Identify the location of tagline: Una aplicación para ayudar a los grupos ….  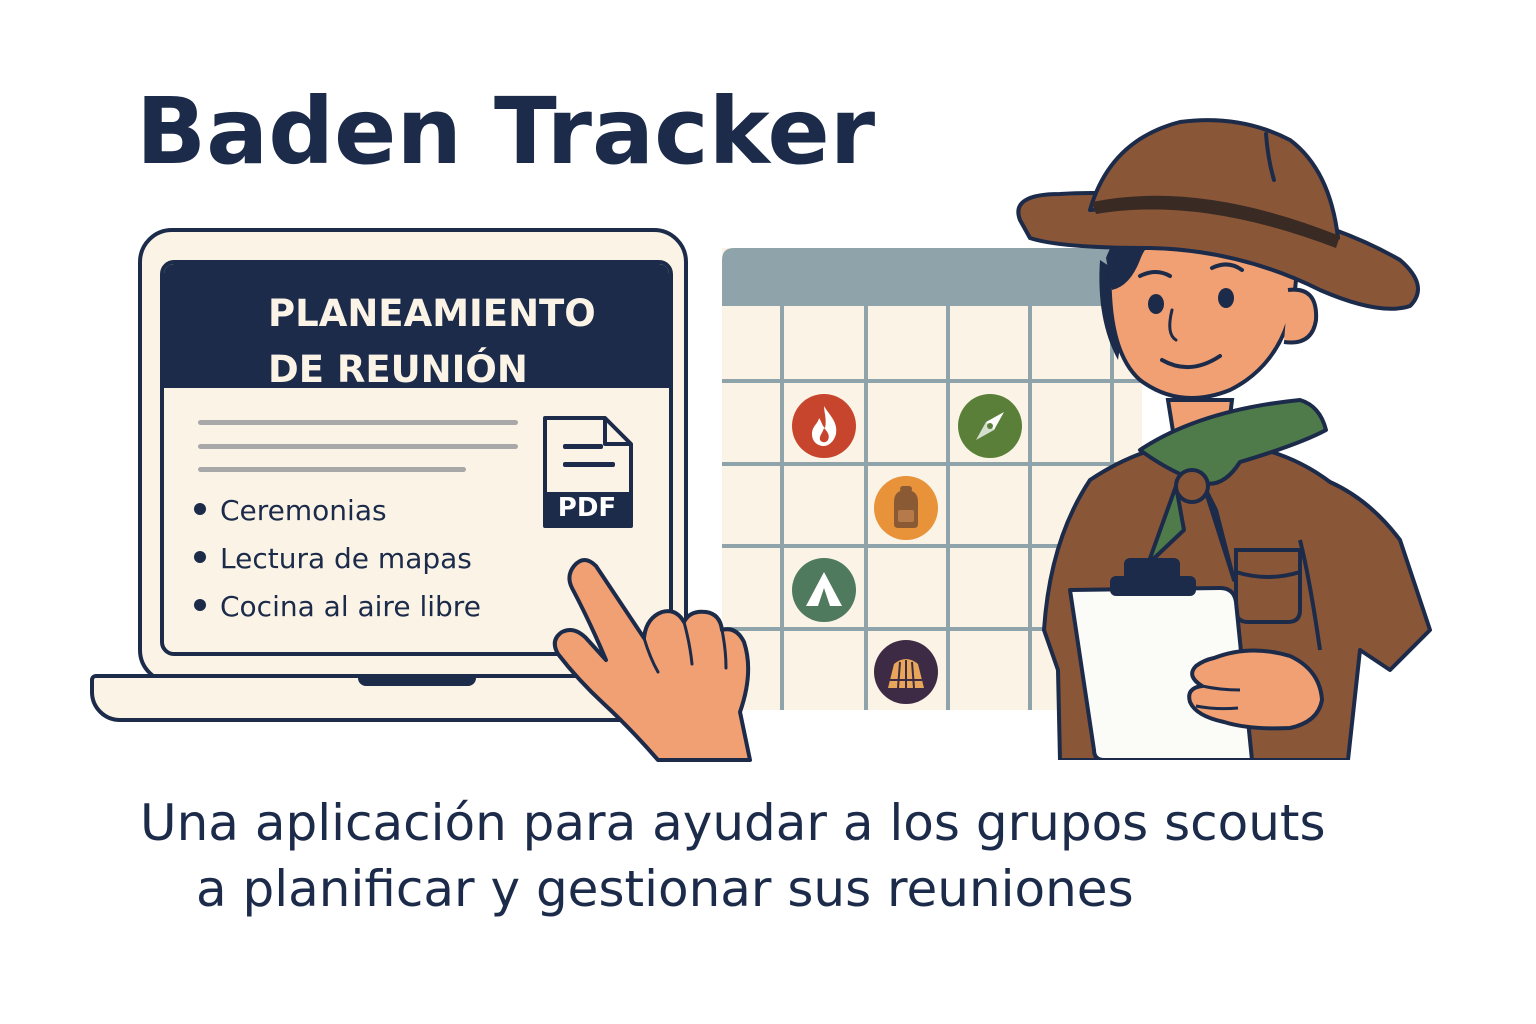
(768, 856).